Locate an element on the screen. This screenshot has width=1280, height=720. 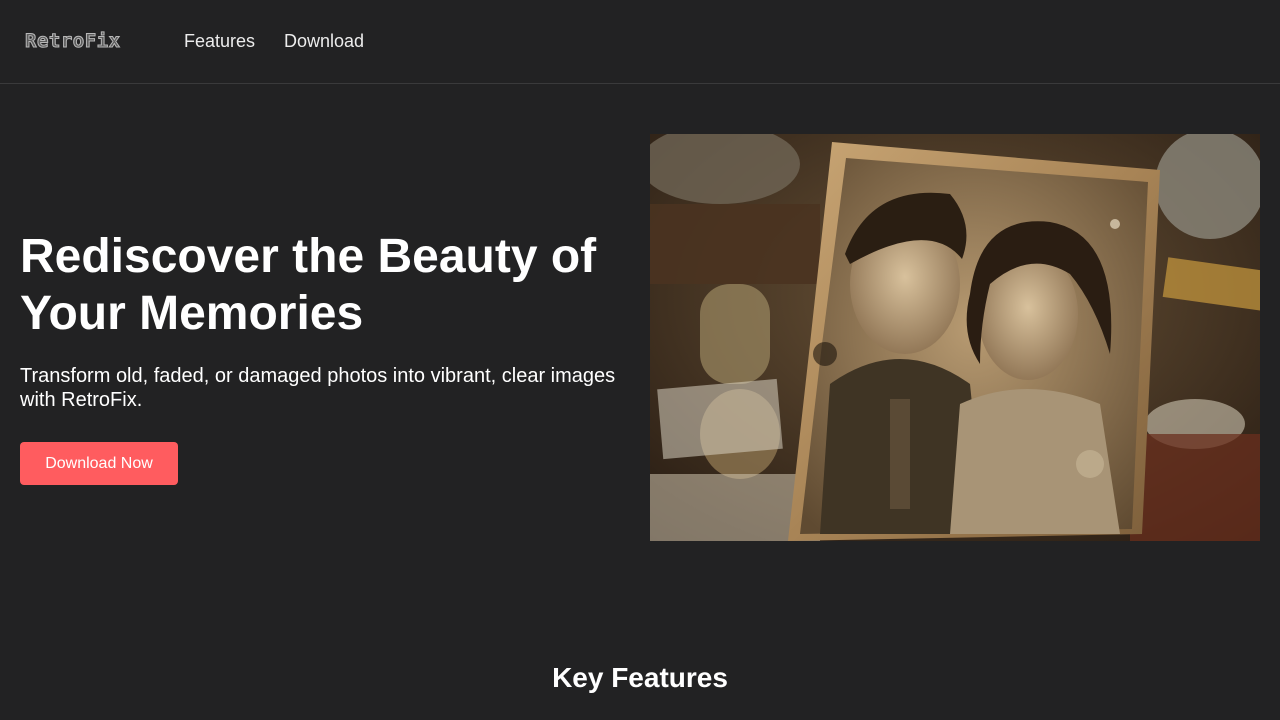
navbar: RetroFix Features Download is located at coordinates (640, 42).